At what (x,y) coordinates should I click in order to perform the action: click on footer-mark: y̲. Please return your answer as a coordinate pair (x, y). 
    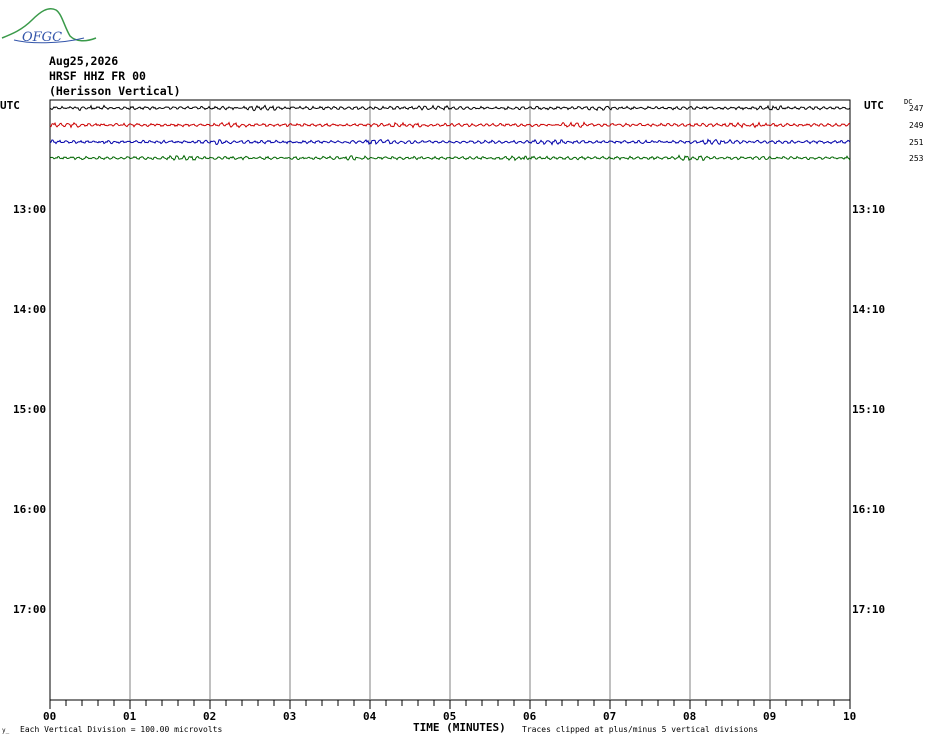
    Looking at the image, I should click on (6, 730).